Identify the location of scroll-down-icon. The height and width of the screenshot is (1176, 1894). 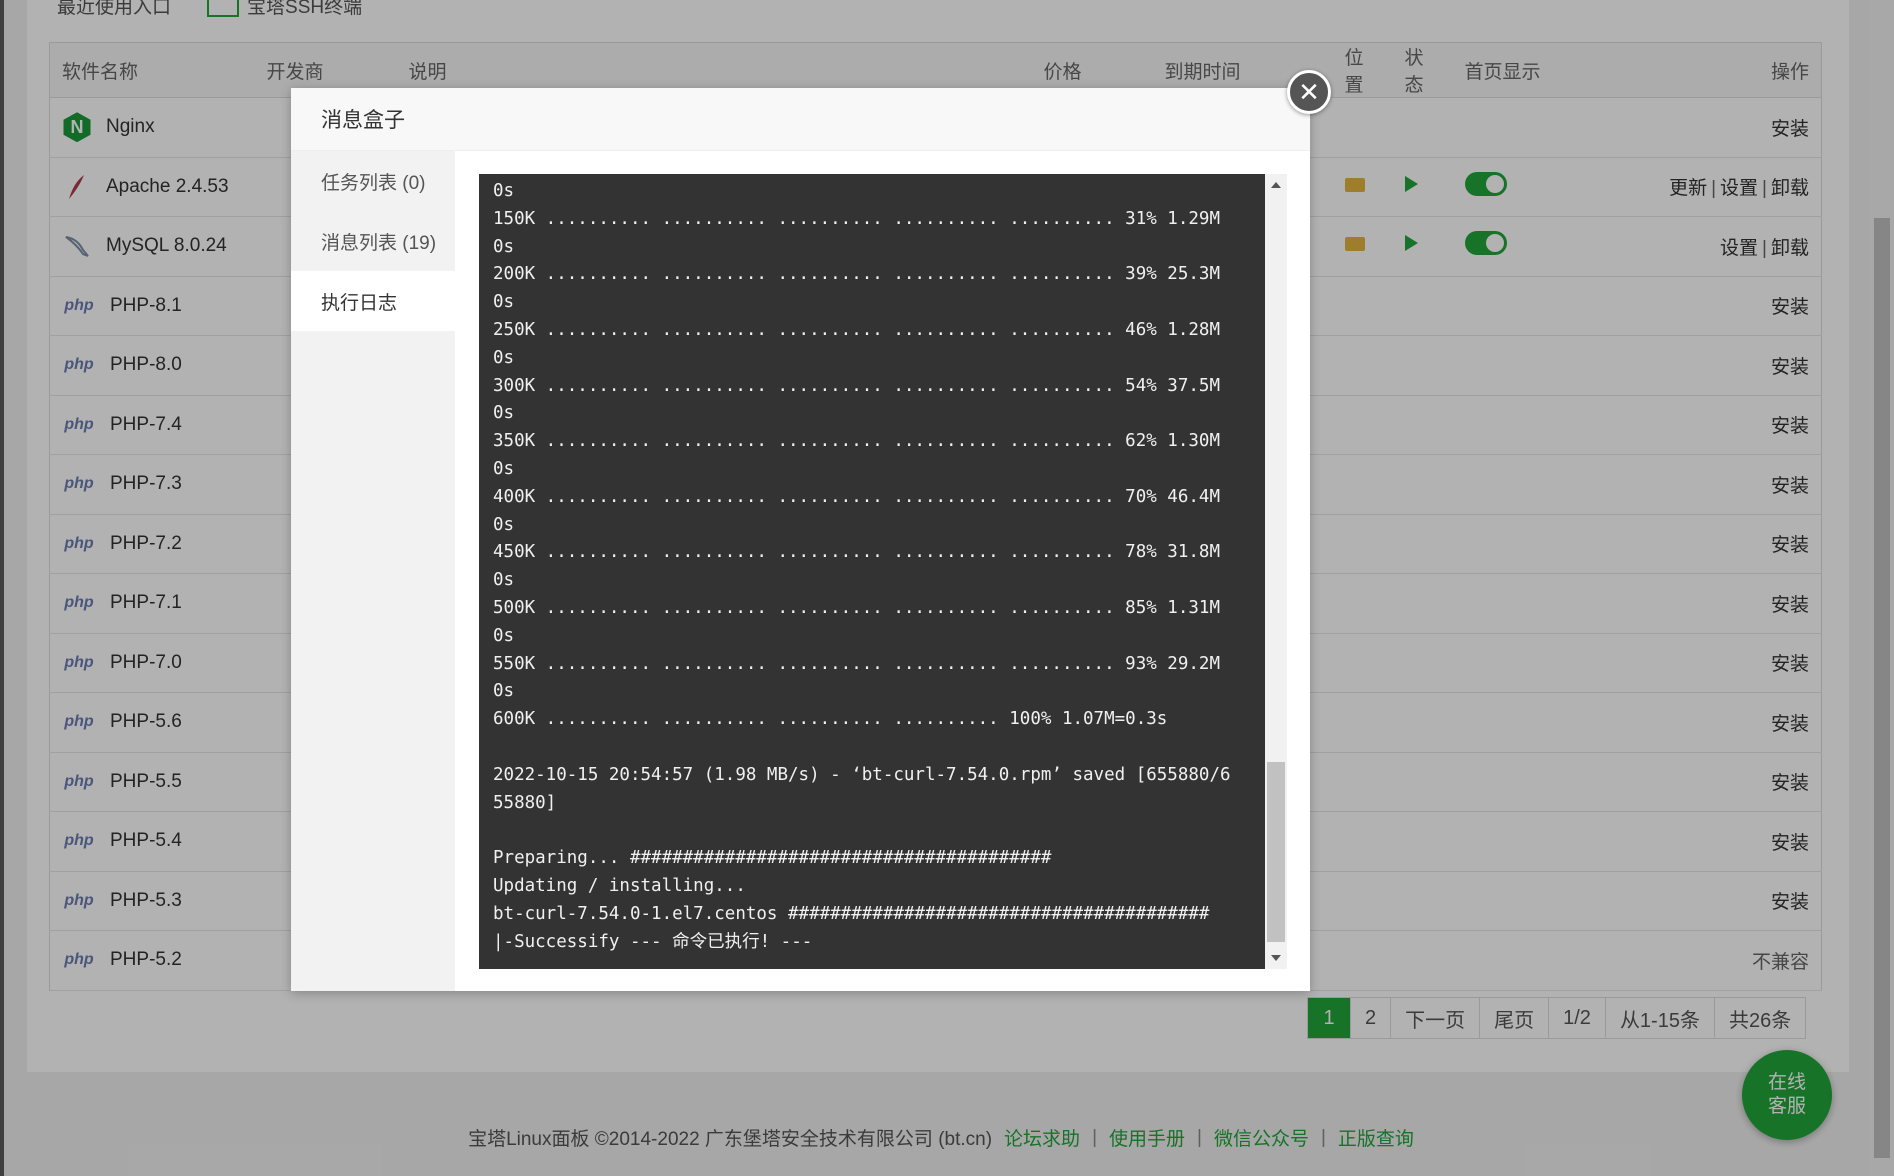
(1276, 958).